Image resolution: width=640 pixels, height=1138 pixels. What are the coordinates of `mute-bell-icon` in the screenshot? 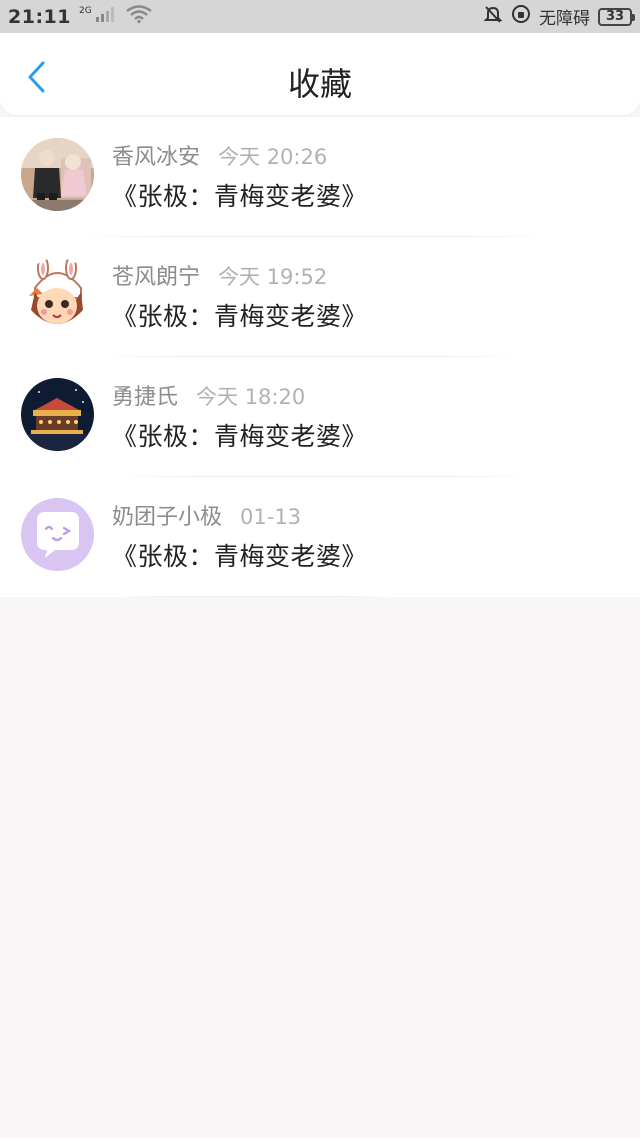 It's located at (493, 16).